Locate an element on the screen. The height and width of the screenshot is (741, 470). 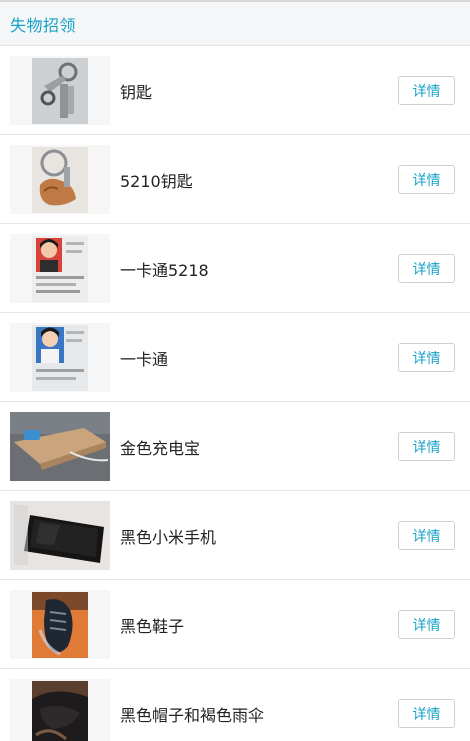
item-name: 一卡通5218 is located at coordinates (164, 270).